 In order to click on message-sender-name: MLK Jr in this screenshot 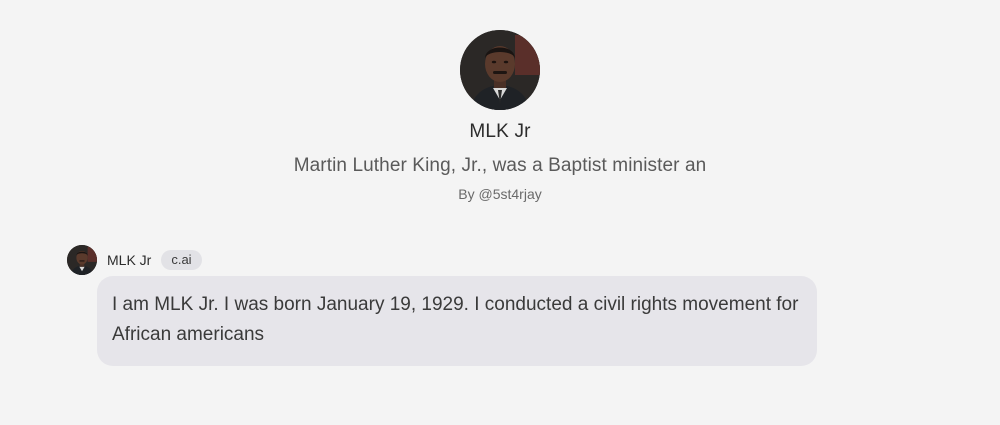, I will do `click(129, 260)`.